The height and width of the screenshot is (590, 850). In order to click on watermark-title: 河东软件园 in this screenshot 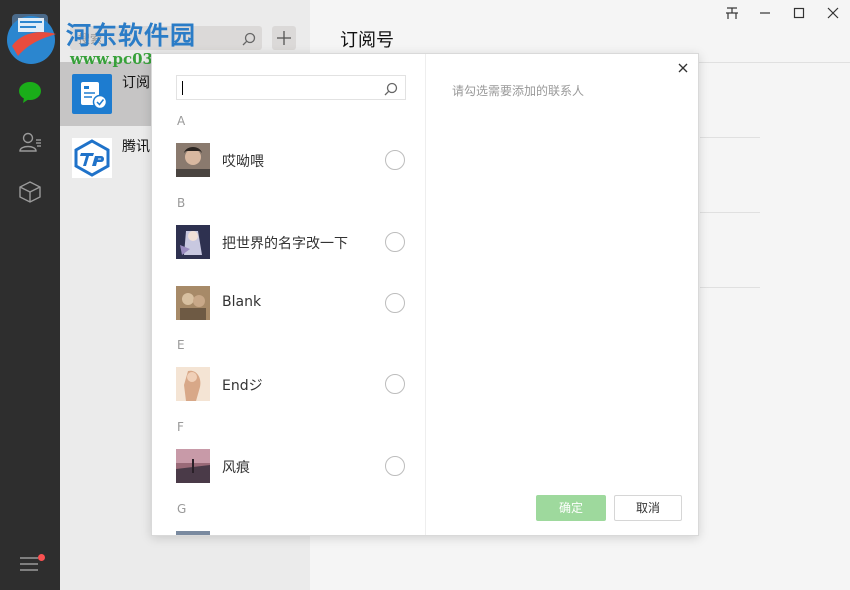, I will do `click(131, 35)`.